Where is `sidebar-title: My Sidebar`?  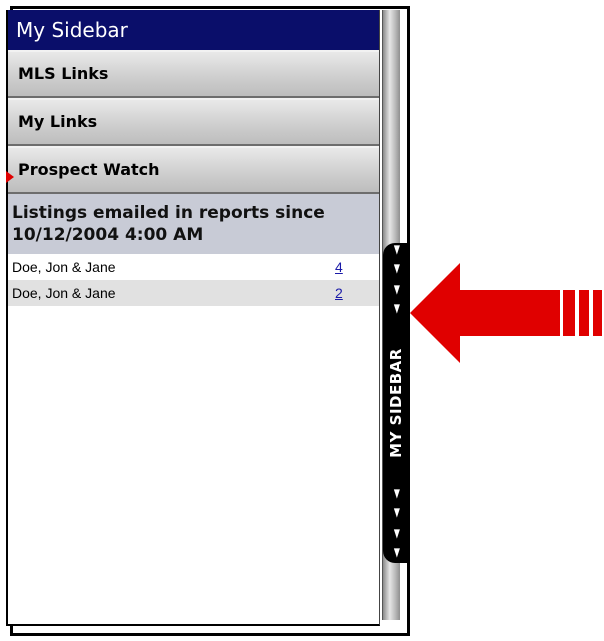 sidebar-title: My Sidebar is located at coordinates (193, 30).